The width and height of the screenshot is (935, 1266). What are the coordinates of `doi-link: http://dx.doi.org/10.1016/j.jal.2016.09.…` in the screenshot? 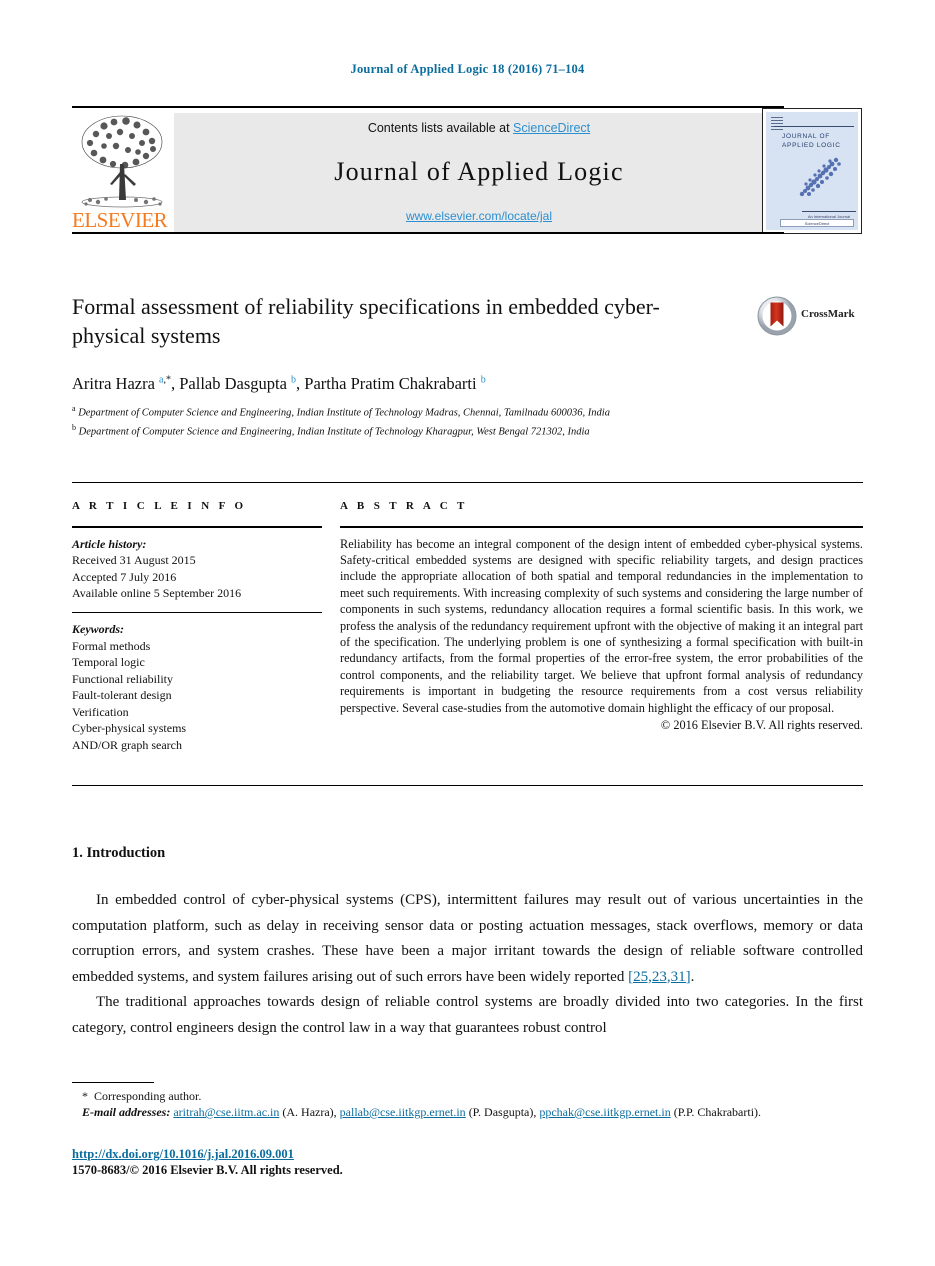 It's located at (183, 1154).